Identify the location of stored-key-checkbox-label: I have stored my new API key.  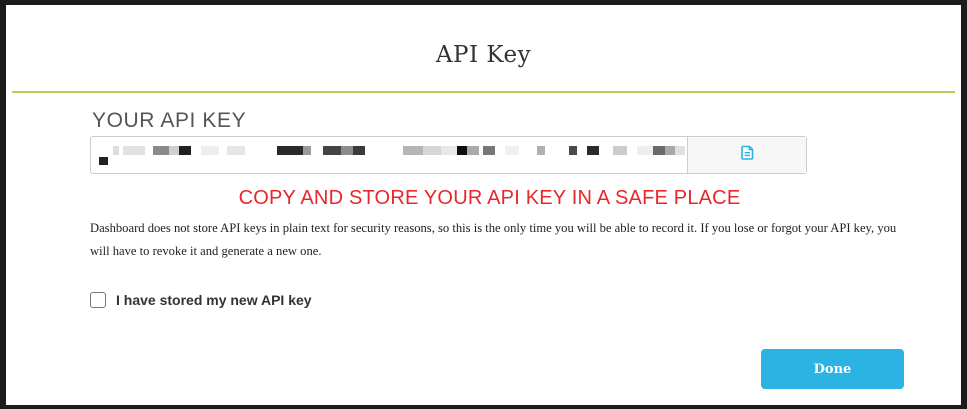
(214, 300).